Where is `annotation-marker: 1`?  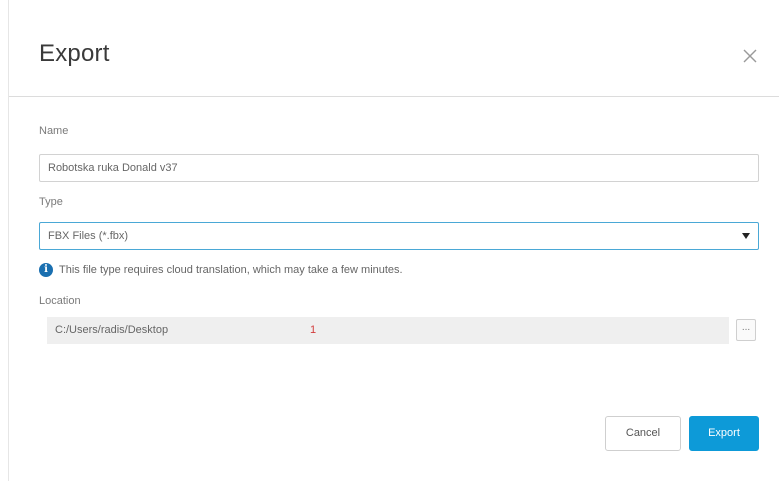 annotation-marker: 1 is located at coordinates (313, 330).